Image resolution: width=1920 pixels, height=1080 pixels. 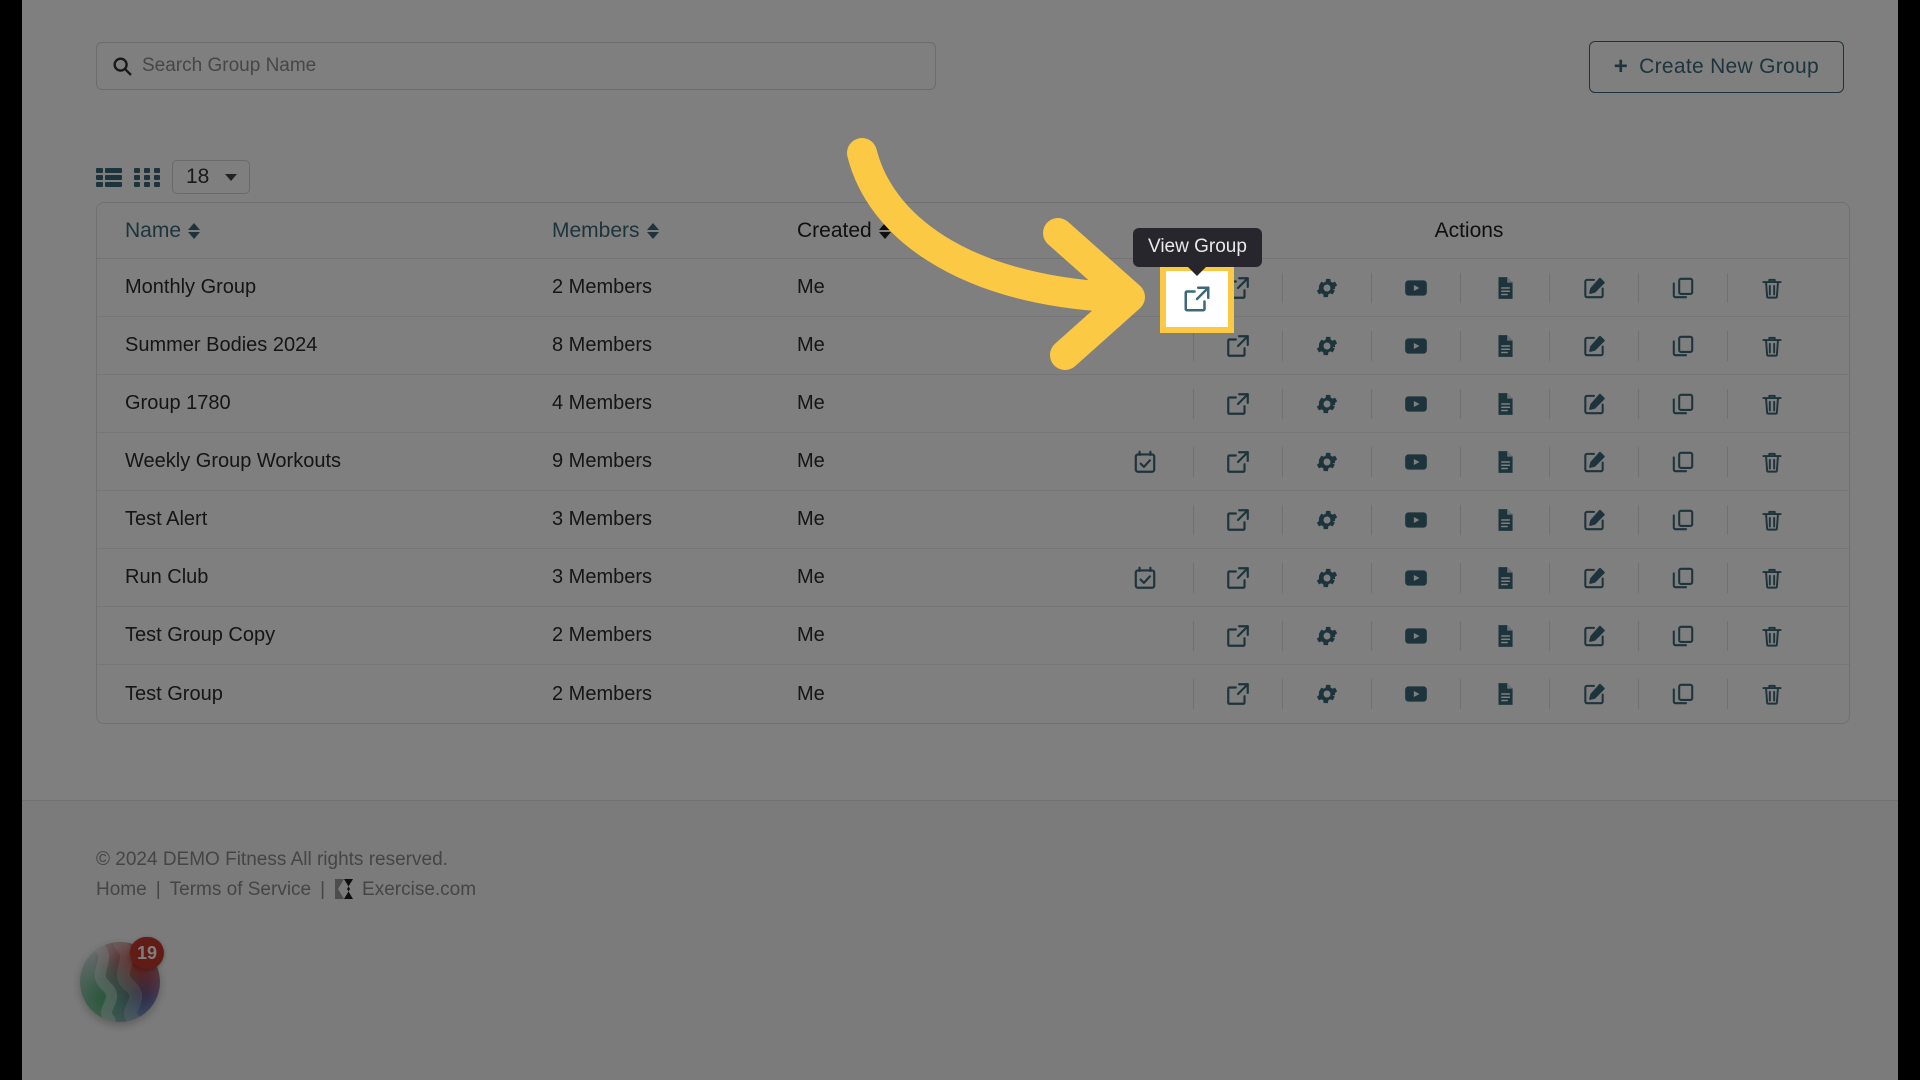 What do you see at coordinates (947, 635) in the screenshot?
I see `cell-created: Me` at bounding box center [947, 635].